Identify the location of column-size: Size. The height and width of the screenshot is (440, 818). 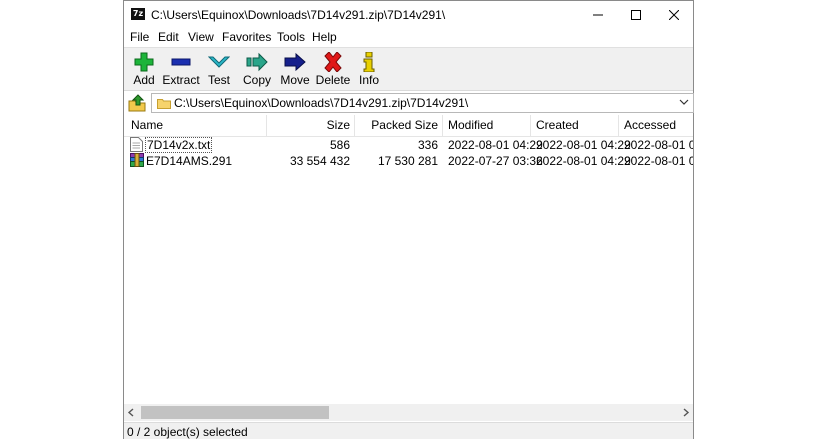
(308, 126).